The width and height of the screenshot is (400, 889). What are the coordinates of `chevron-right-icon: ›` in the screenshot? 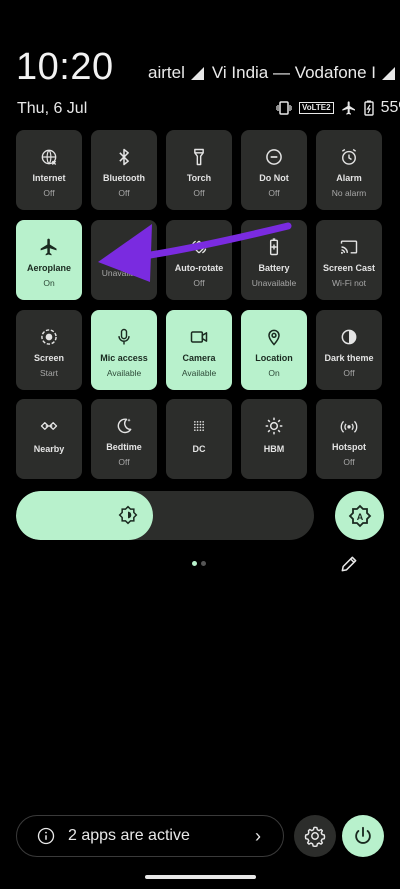 It's located at (258, 835).